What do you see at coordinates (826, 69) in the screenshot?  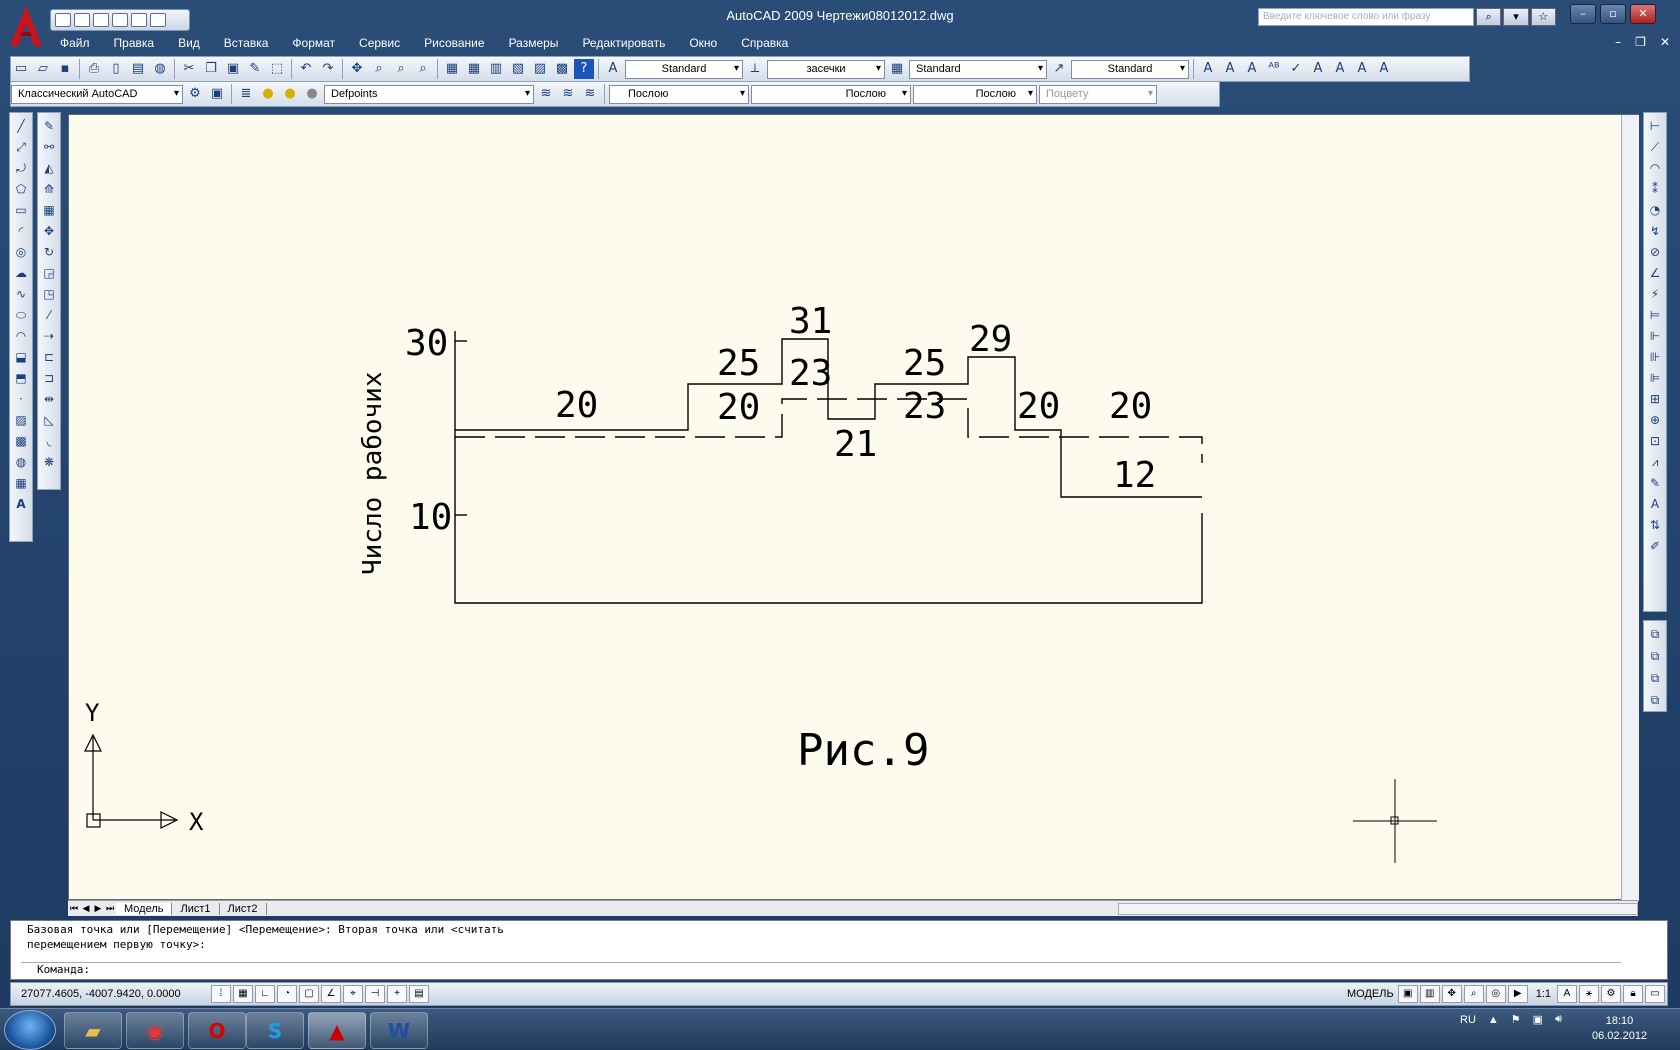 I see `dim-style-select: засечки` at bounding box center [826, 69].